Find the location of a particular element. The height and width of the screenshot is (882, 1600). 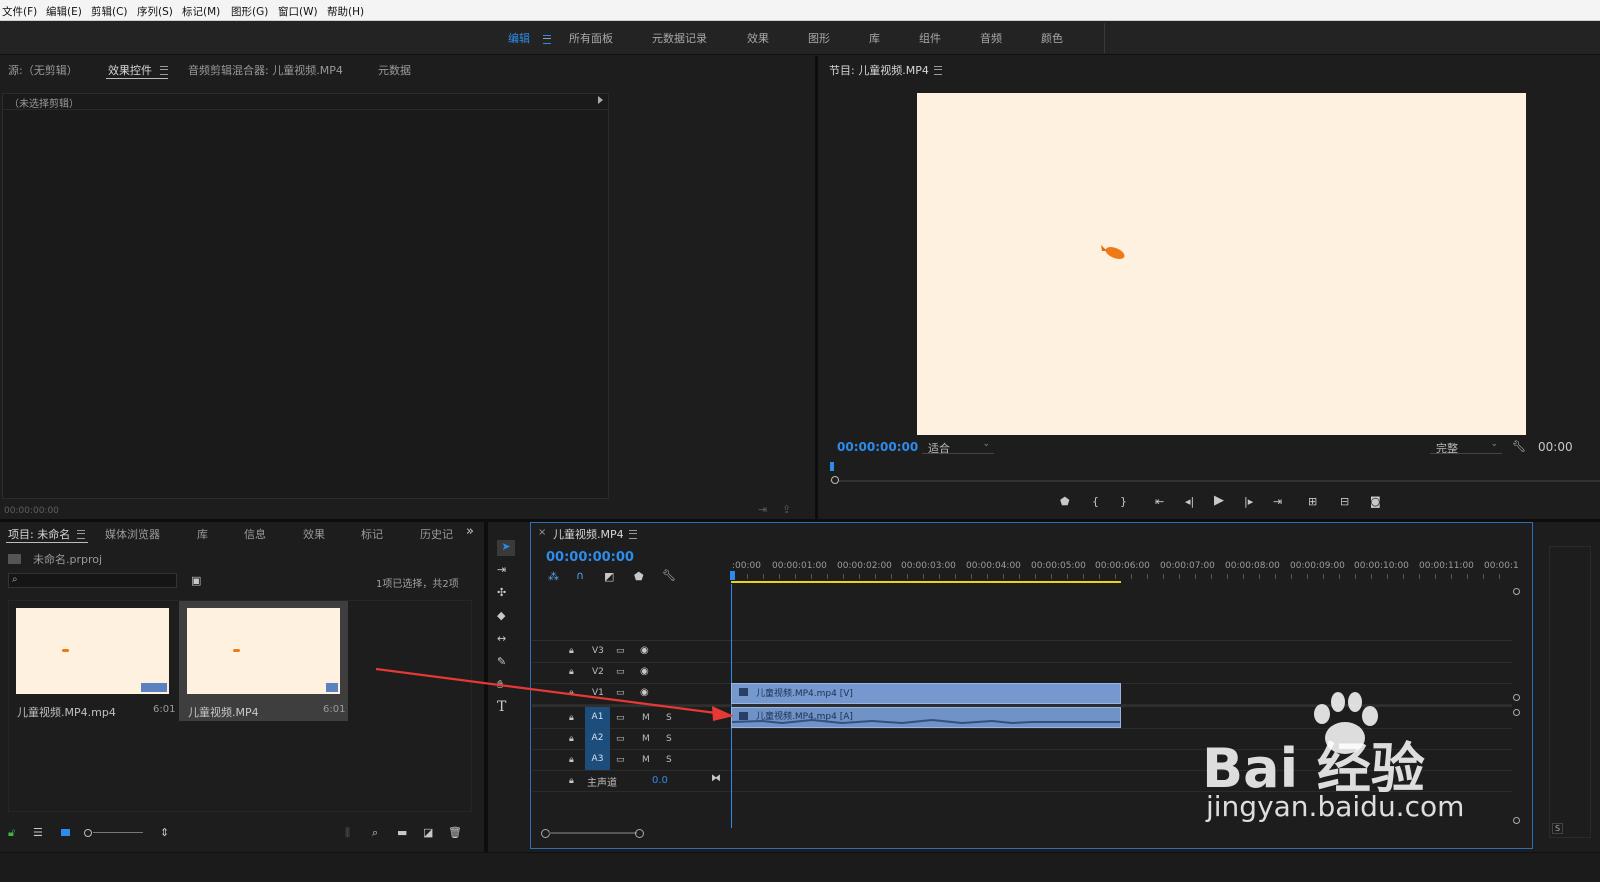

automate-icon: ⫼ is located at coordinates (347, 833).